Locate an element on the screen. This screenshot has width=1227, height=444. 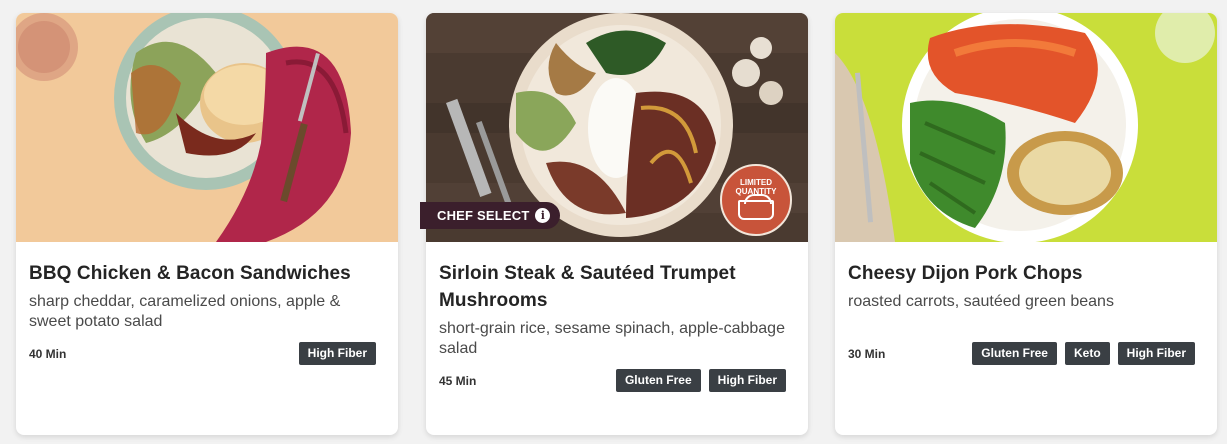
cook-time: 45 Min is located at coordinates (458, 380).